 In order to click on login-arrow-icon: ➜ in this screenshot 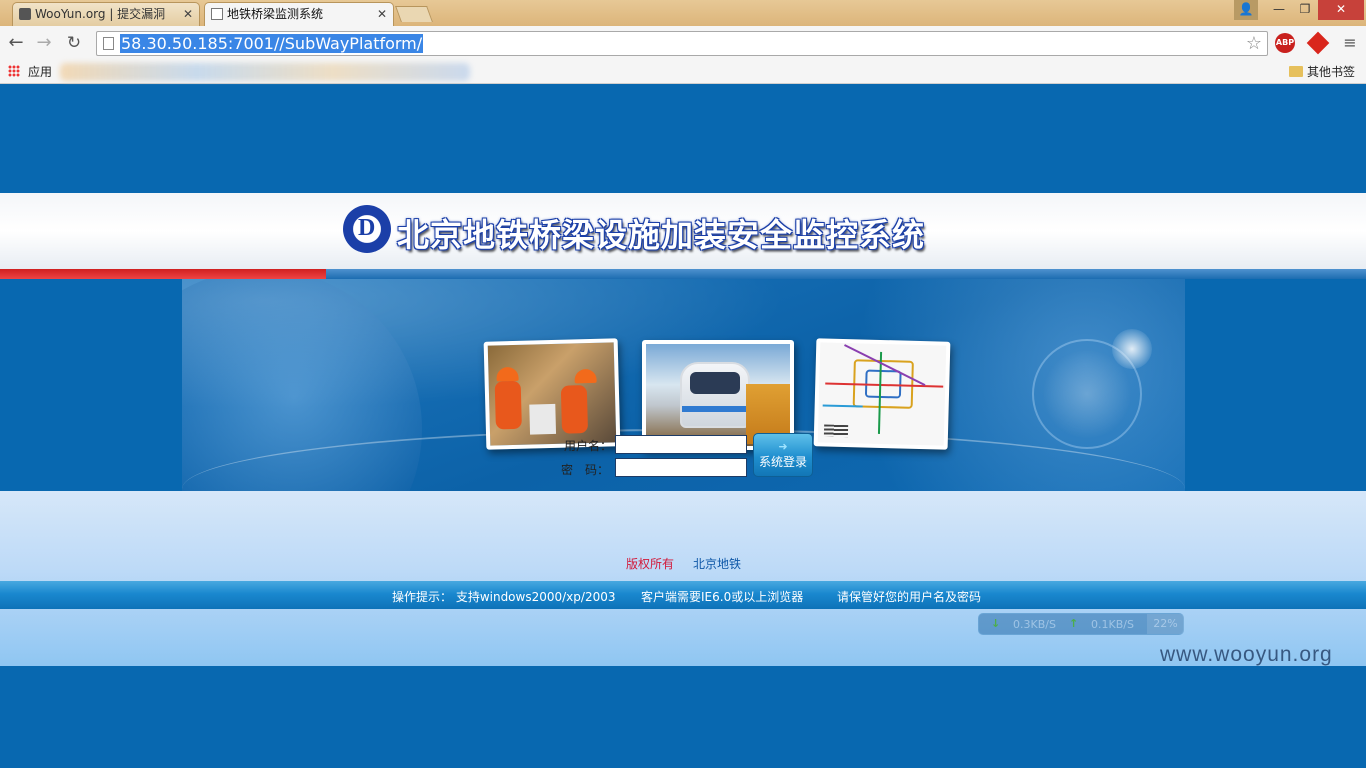, I will do `click(783, 446)`.